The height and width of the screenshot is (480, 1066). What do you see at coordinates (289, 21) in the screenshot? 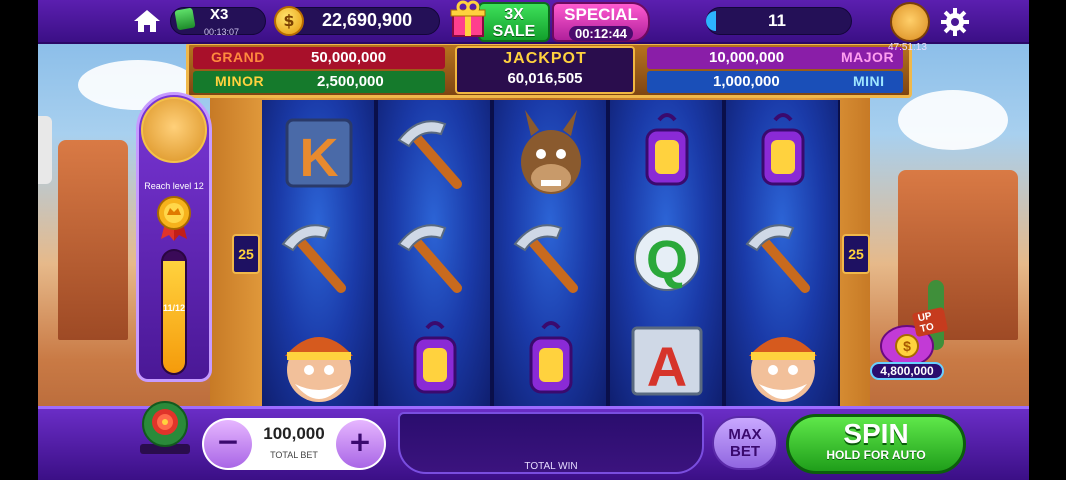
I see `coin-icon: $` at bounding box center [289, 21].